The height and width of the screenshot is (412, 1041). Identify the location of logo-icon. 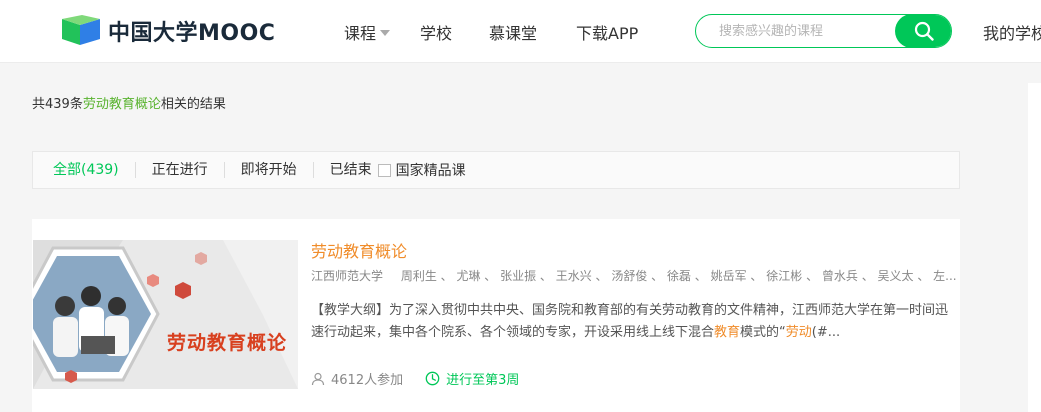
(81, 30).